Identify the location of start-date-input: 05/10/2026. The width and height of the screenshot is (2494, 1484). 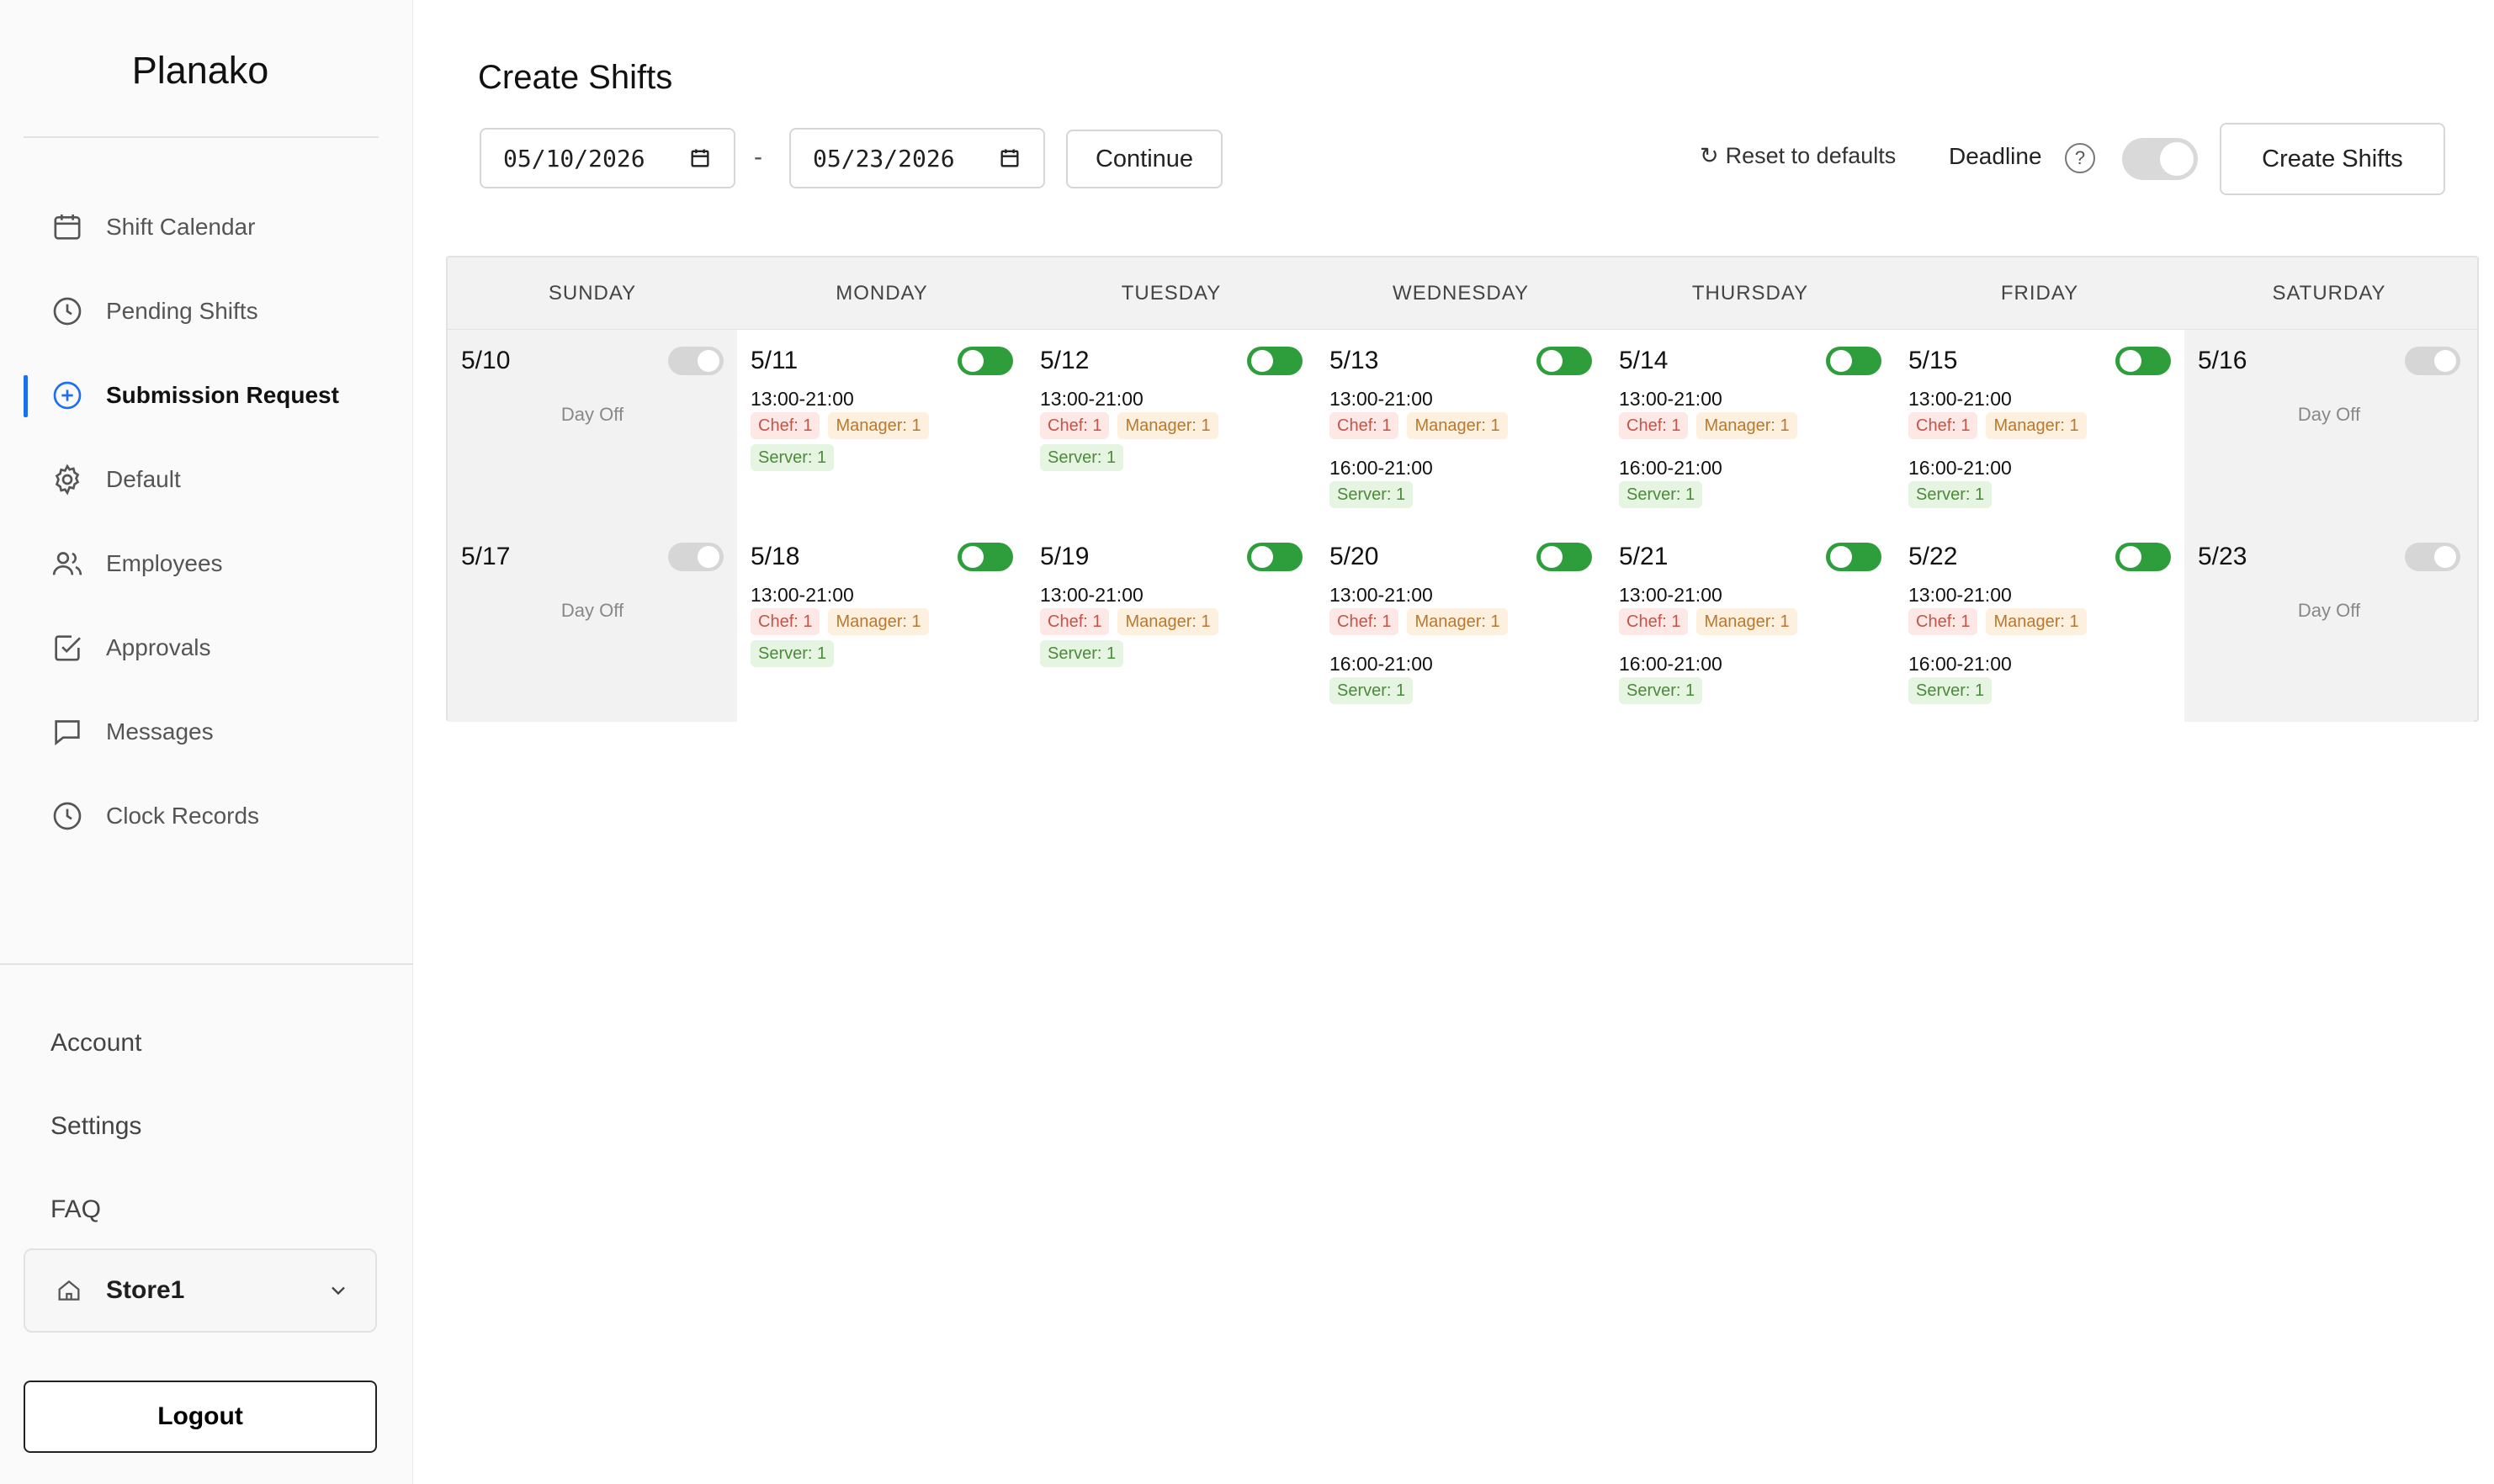
(607, 158).